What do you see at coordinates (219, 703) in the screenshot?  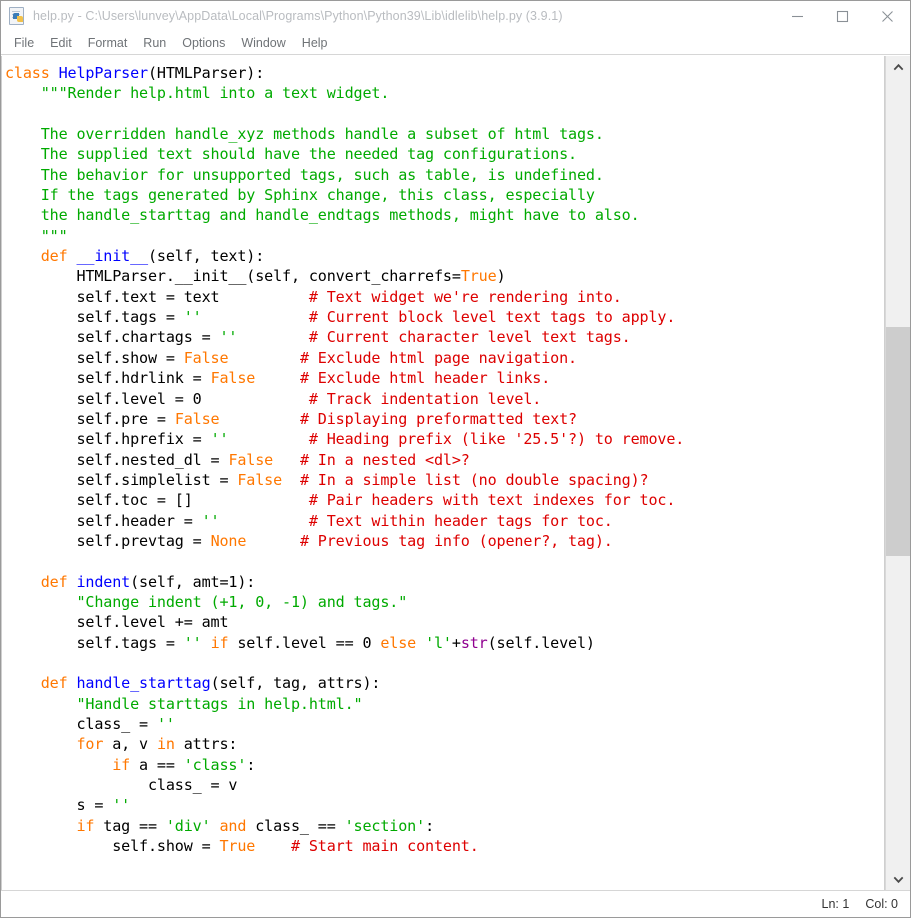 I see `code-token-str: "Handle starttags in help.html."` at bounding box center [219, 703].